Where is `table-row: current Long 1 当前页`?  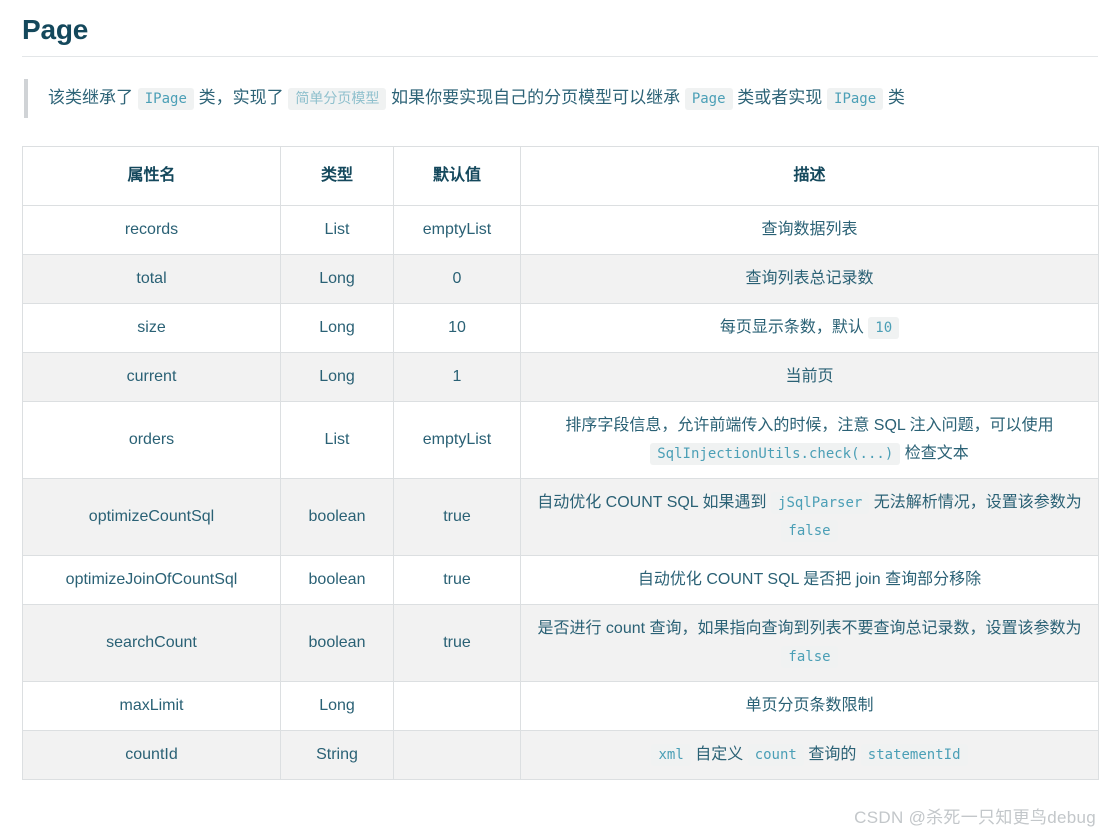
table-row: current Long 1 当前页 is located at coordinates (560, 377).